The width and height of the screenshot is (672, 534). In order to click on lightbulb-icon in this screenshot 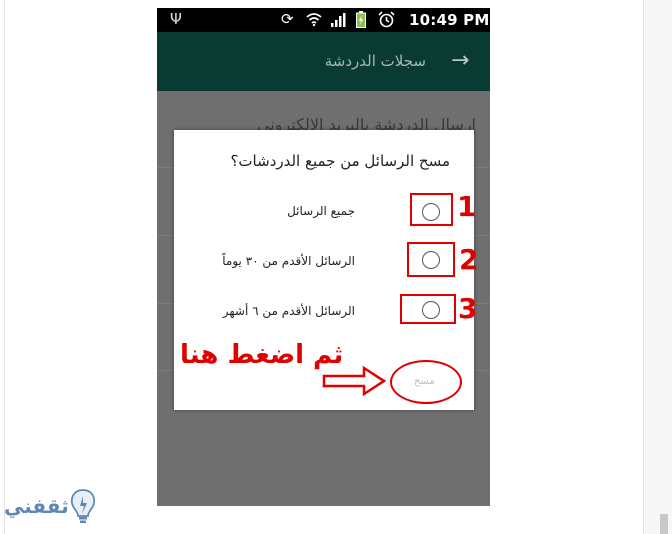, I will do `click(83, 506)`.